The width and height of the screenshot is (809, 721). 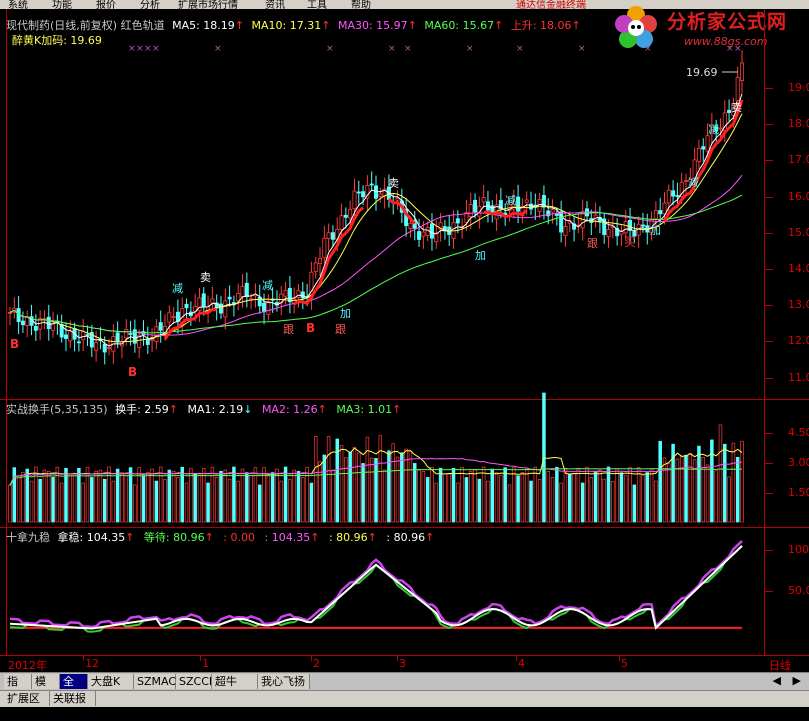 What do you see at coordinates (797, 680) in the screenshot?
I see `scroll-right-icon: ▶` at bounding box center [797, 680].